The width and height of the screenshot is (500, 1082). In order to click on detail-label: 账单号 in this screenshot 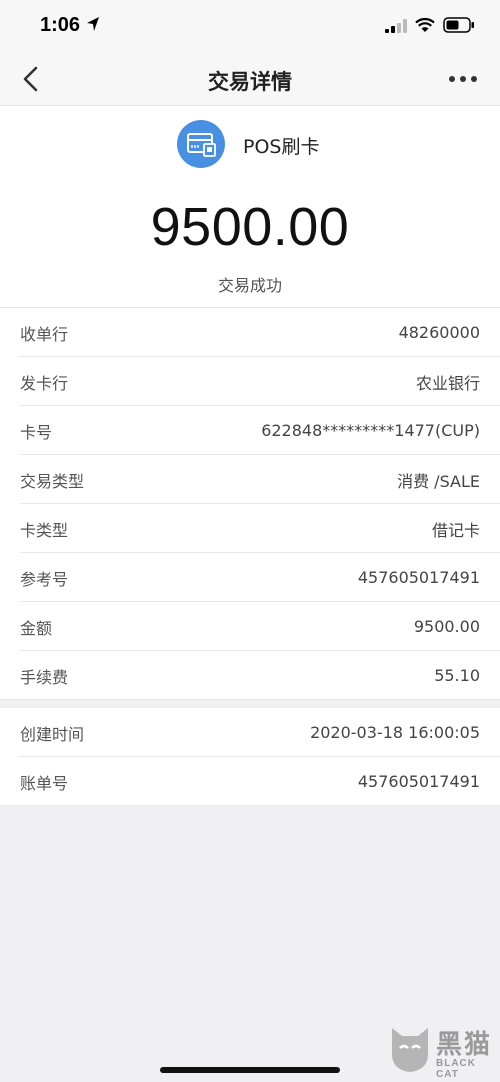, I will do `click(44, 783)`.